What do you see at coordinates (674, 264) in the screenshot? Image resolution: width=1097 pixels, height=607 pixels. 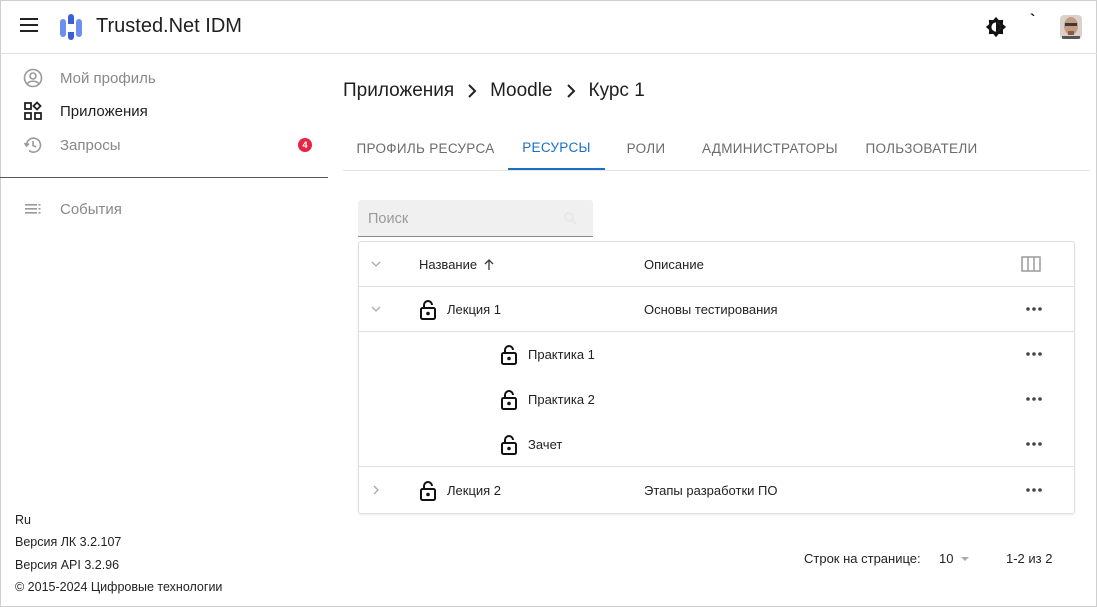 I see `column-header-description: Описание` at bounding box center [674, 264].